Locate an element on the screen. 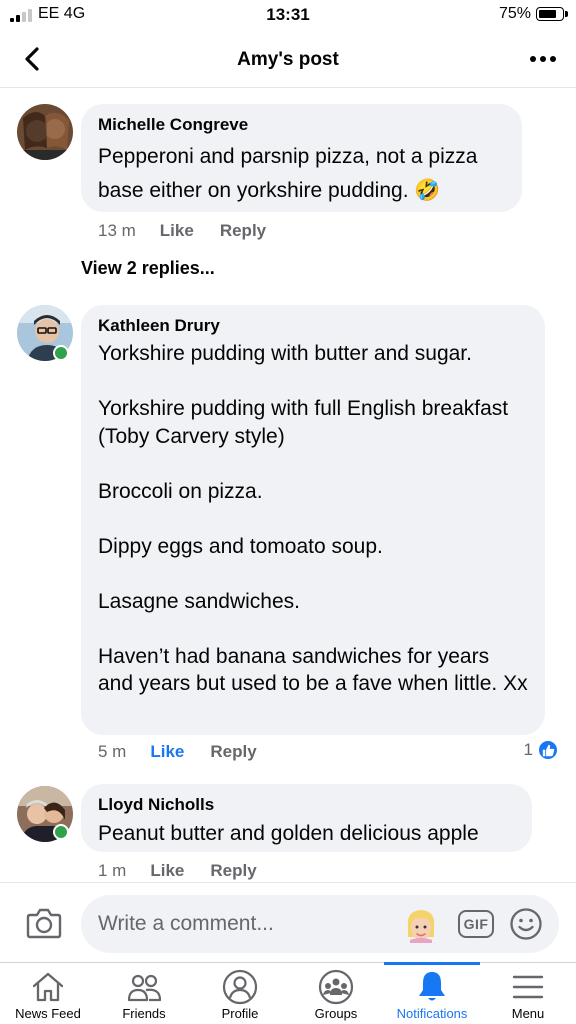 The image size is (576, 1024). tab-news-feed: News Feed is located at coordinates (48, 993).